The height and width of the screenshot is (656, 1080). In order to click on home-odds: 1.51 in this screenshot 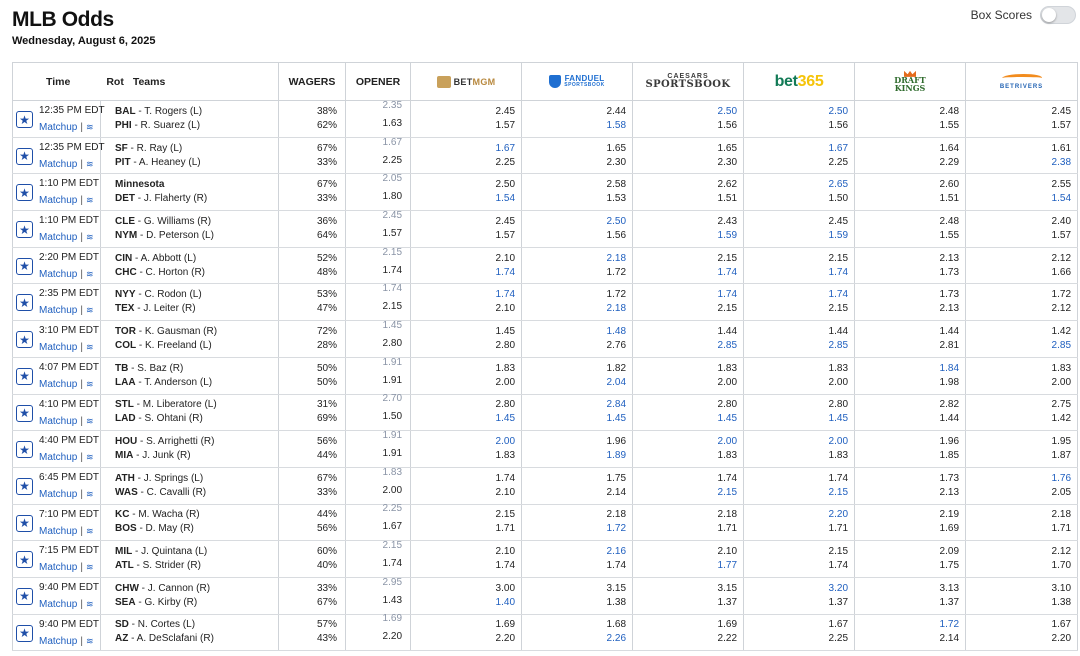, I will do `click(907, 199)`.